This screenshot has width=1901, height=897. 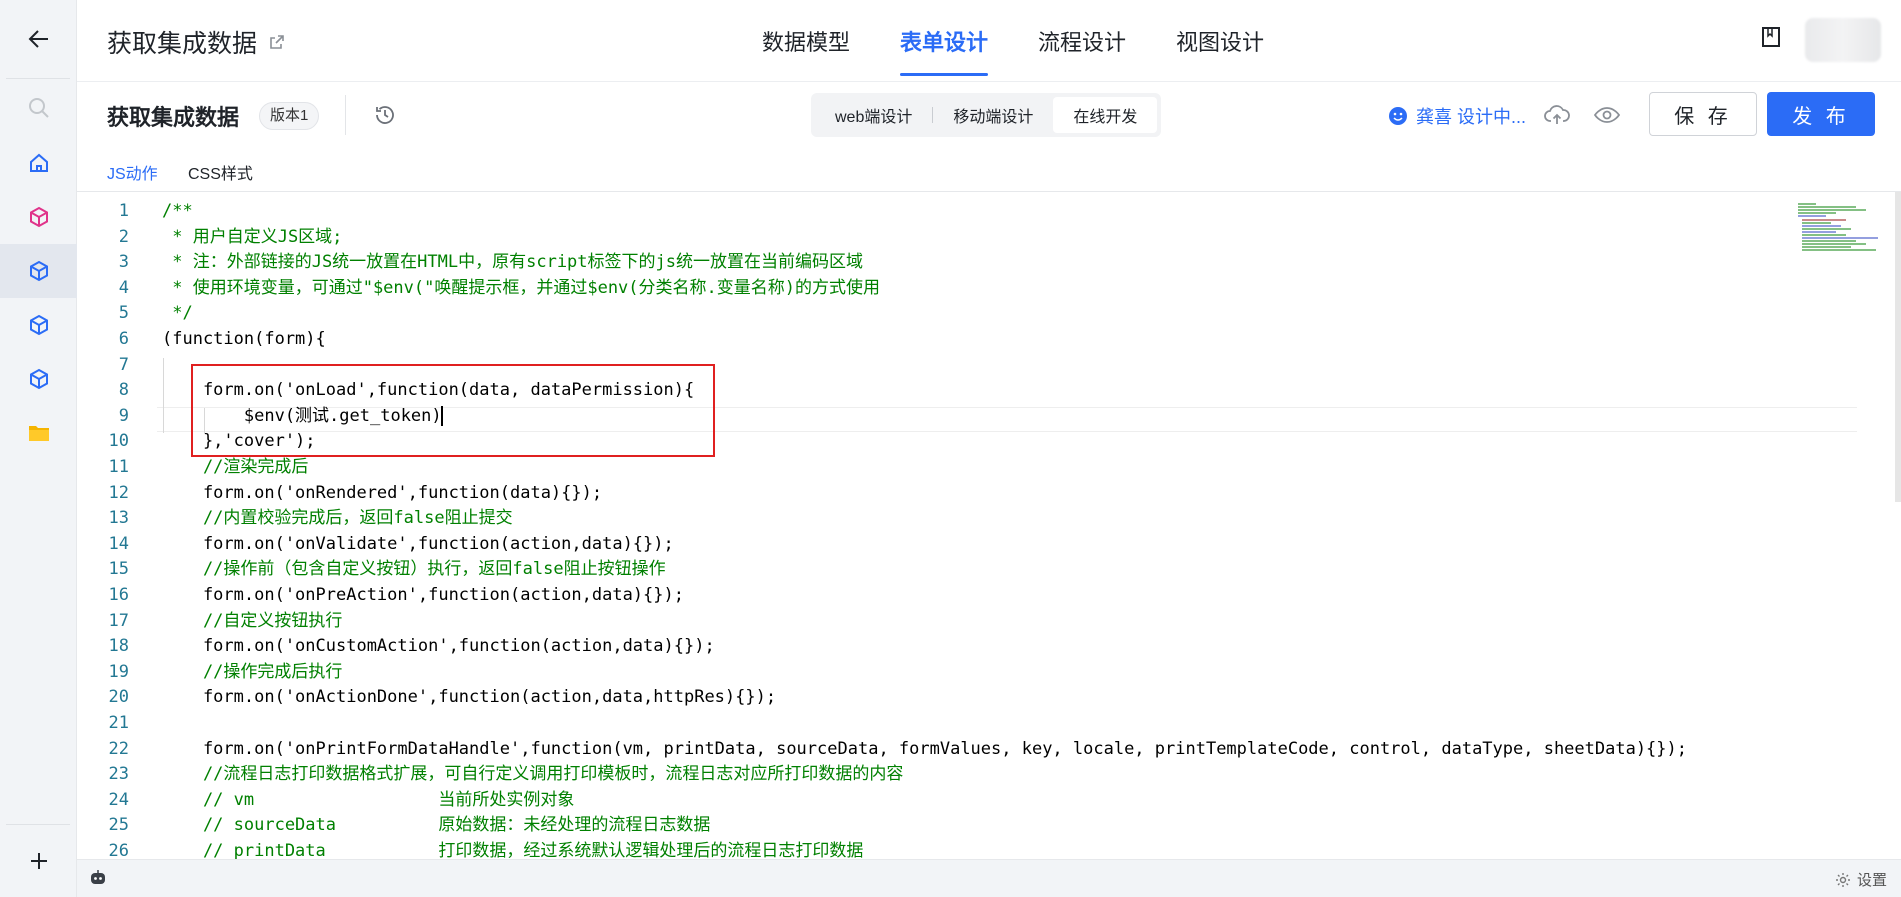 I want to click on tab-process-design: 流程设计, so click(x=1082, y=41).